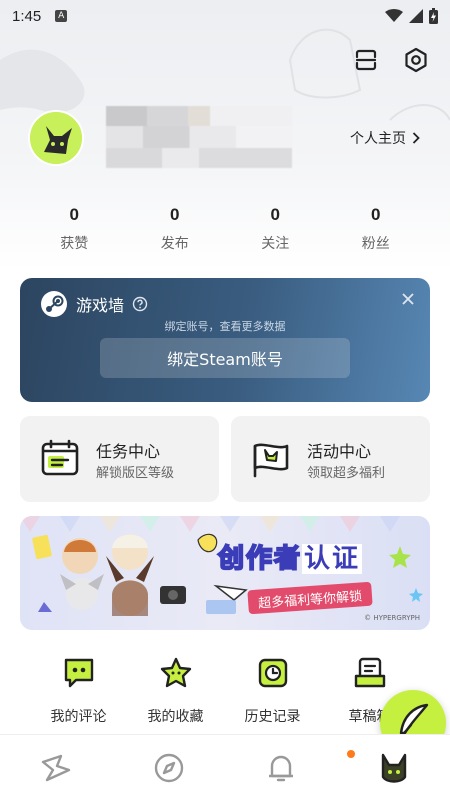  What do you see at coordinates (175, 672) in the screenshot?
I see `star-icon` at bounding box center [175, 672].